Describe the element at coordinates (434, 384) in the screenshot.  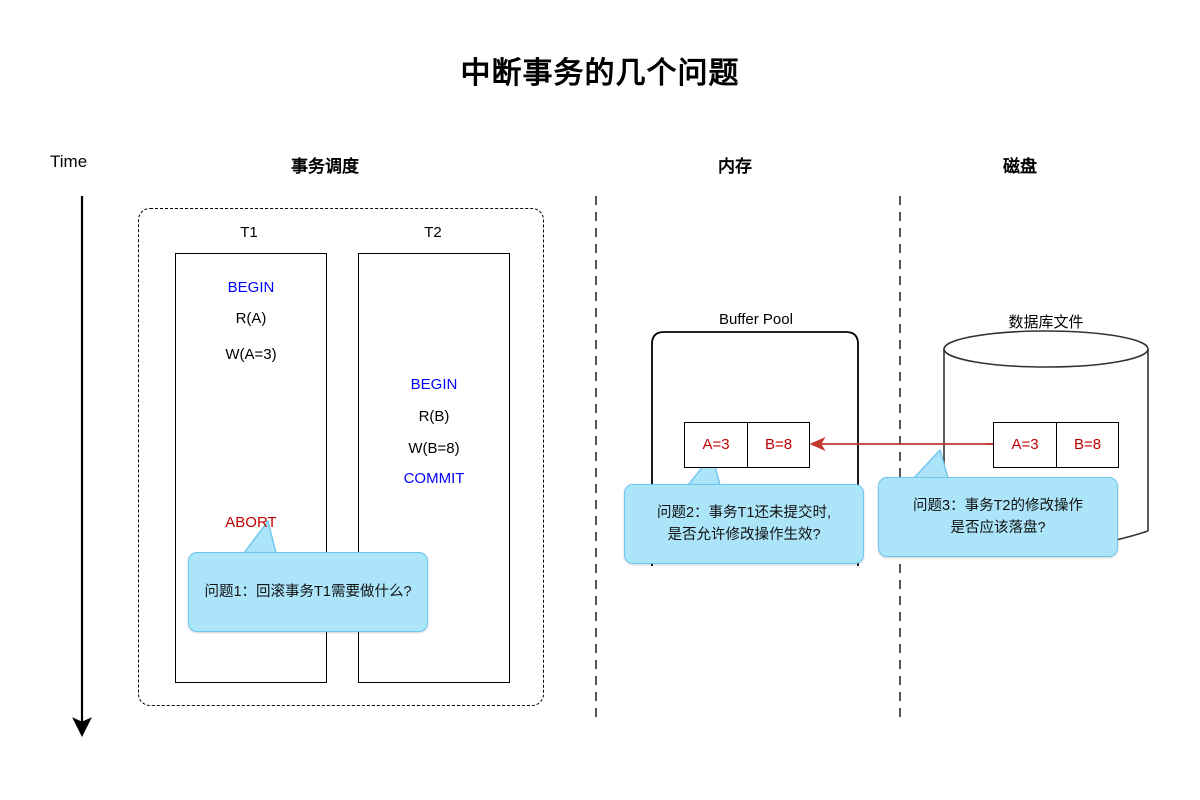
I see `t2-op-begin: BEGIN` at that location.